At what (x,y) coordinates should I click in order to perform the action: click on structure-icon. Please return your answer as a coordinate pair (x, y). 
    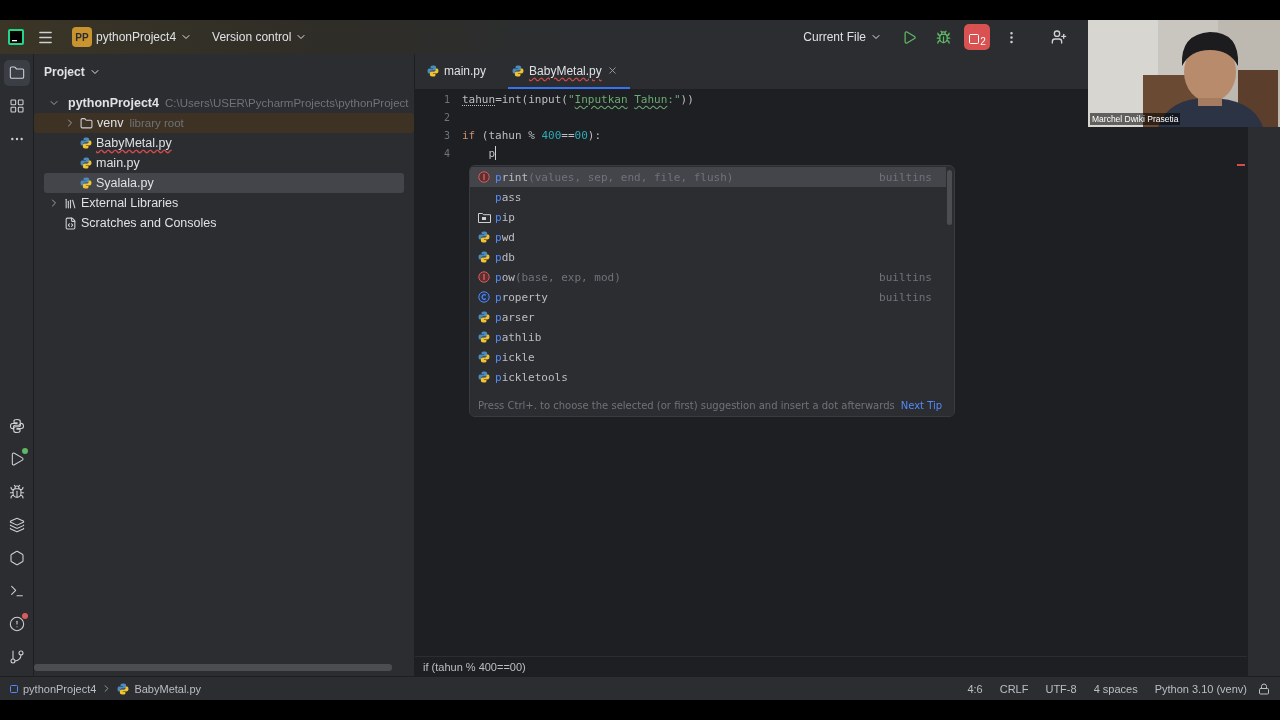
    Looking at the image, I should click on (16, 106).